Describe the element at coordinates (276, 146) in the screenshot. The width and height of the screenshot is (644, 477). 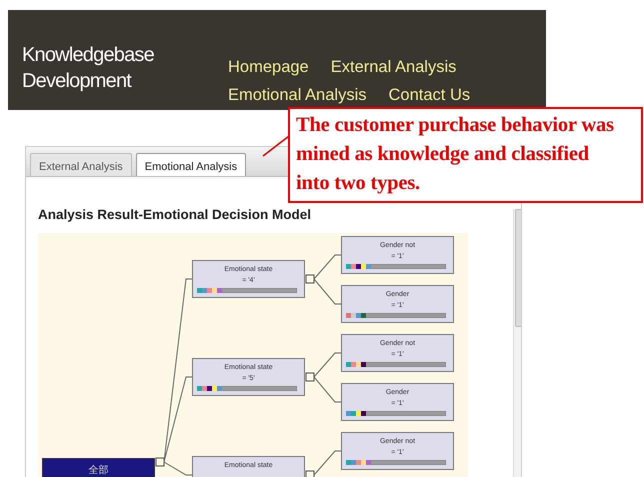
I see `leader-line` at that location.